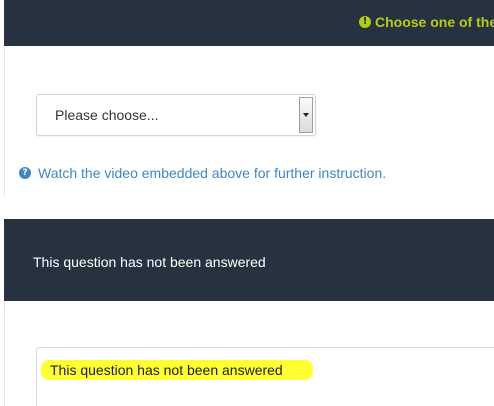 This screenshot has height=406, width=494. Describe the element at coordinates (177, 370) in the screenshot. I see `answer-display-text: This question has not been answered` at that location.